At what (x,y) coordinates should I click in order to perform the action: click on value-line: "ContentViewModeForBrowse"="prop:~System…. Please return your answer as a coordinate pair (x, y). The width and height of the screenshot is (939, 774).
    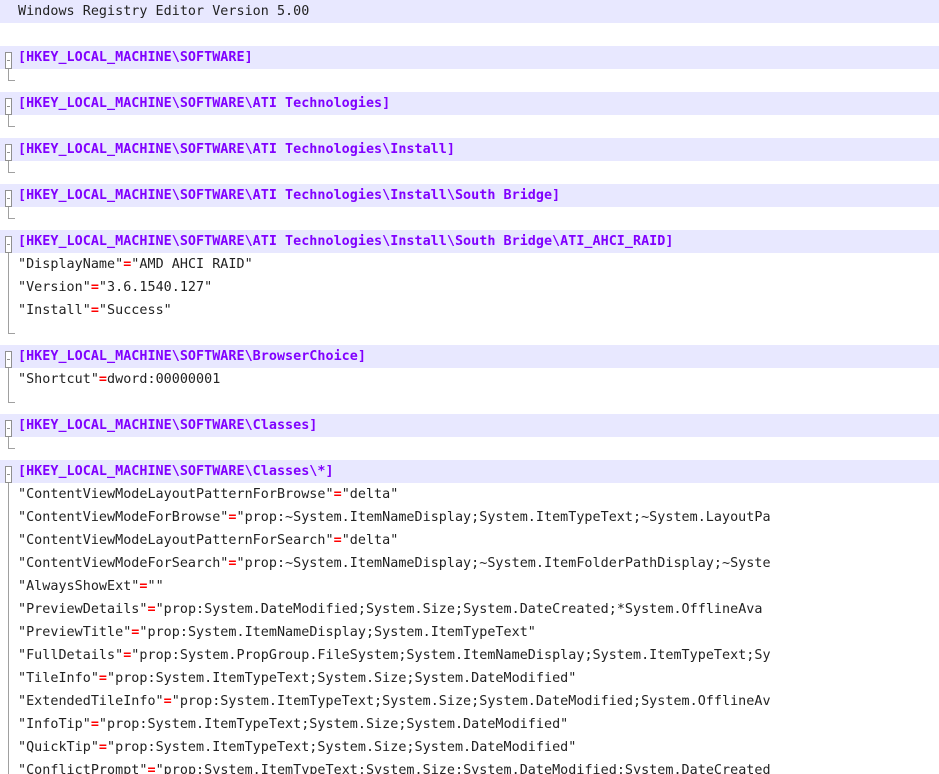
    Looking at the image, I should click on (469, 517).